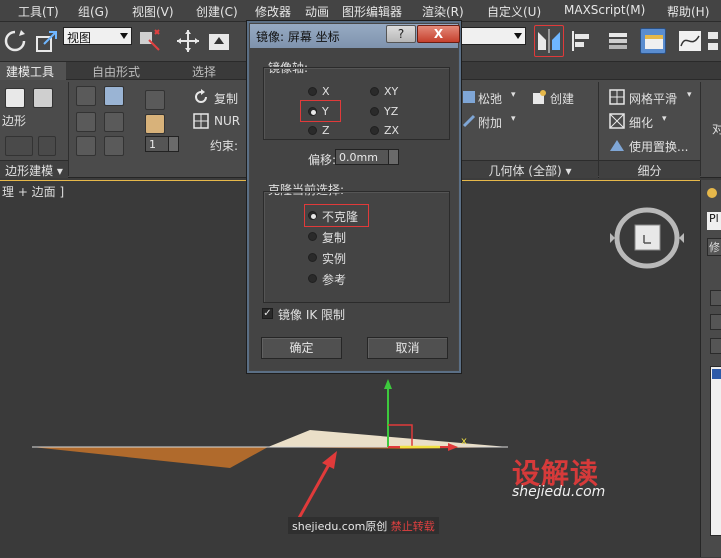 The image size is (721, 558). Describe the element at coordinates (15, 98) in the screenshot. I see `vertex-mode-icon` at that location.